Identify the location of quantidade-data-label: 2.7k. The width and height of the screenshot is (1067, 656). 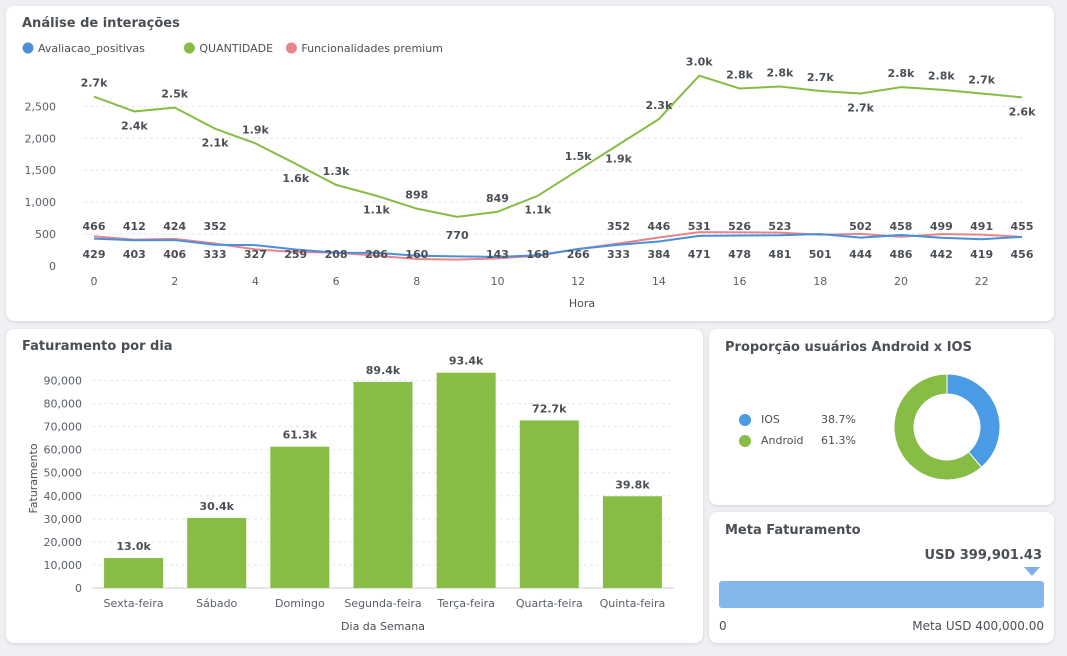
(981, 80).